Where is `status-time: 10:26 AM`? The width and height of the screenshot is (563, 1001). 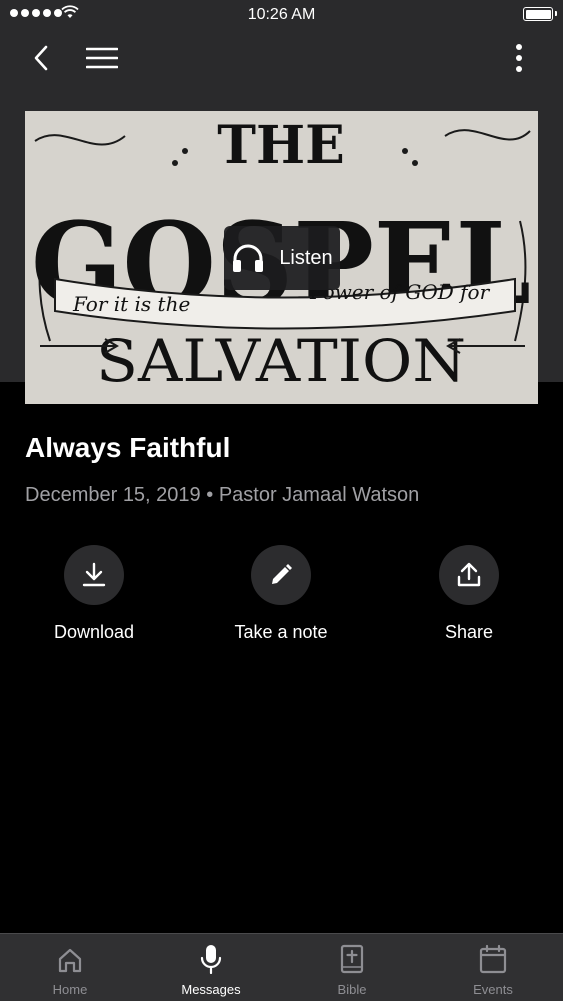
status-time: 10:26 AM is located at coordinates (281, 14).